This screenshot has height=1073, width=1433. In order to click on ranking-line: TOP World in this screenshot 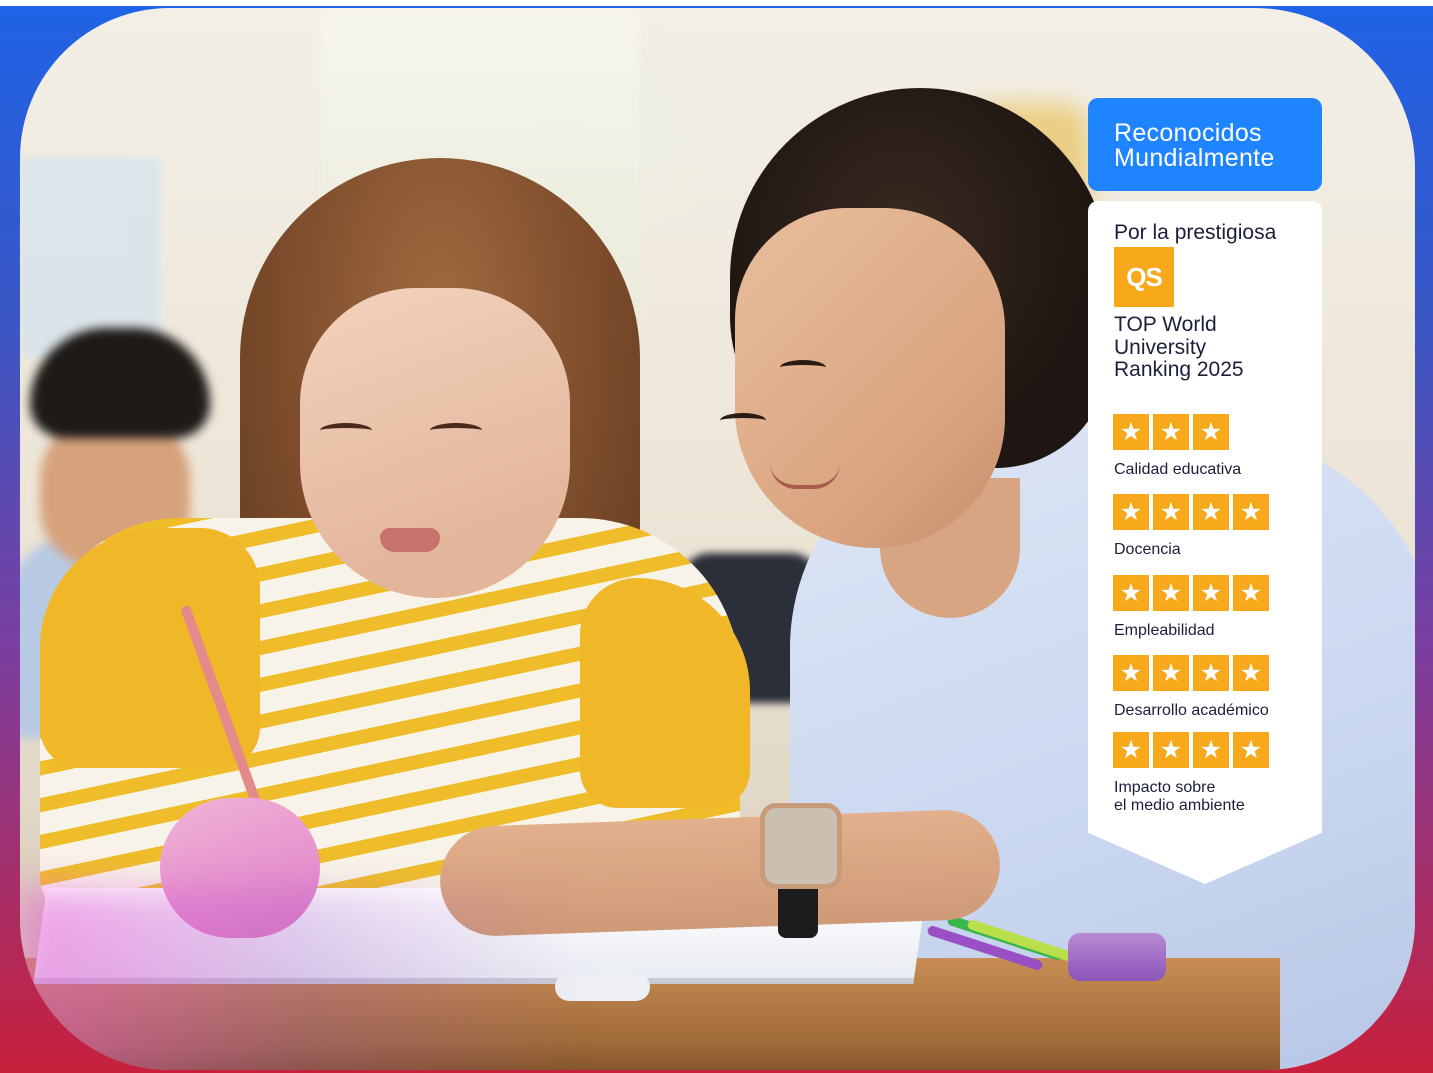, I will do `click(1165, 324)`.